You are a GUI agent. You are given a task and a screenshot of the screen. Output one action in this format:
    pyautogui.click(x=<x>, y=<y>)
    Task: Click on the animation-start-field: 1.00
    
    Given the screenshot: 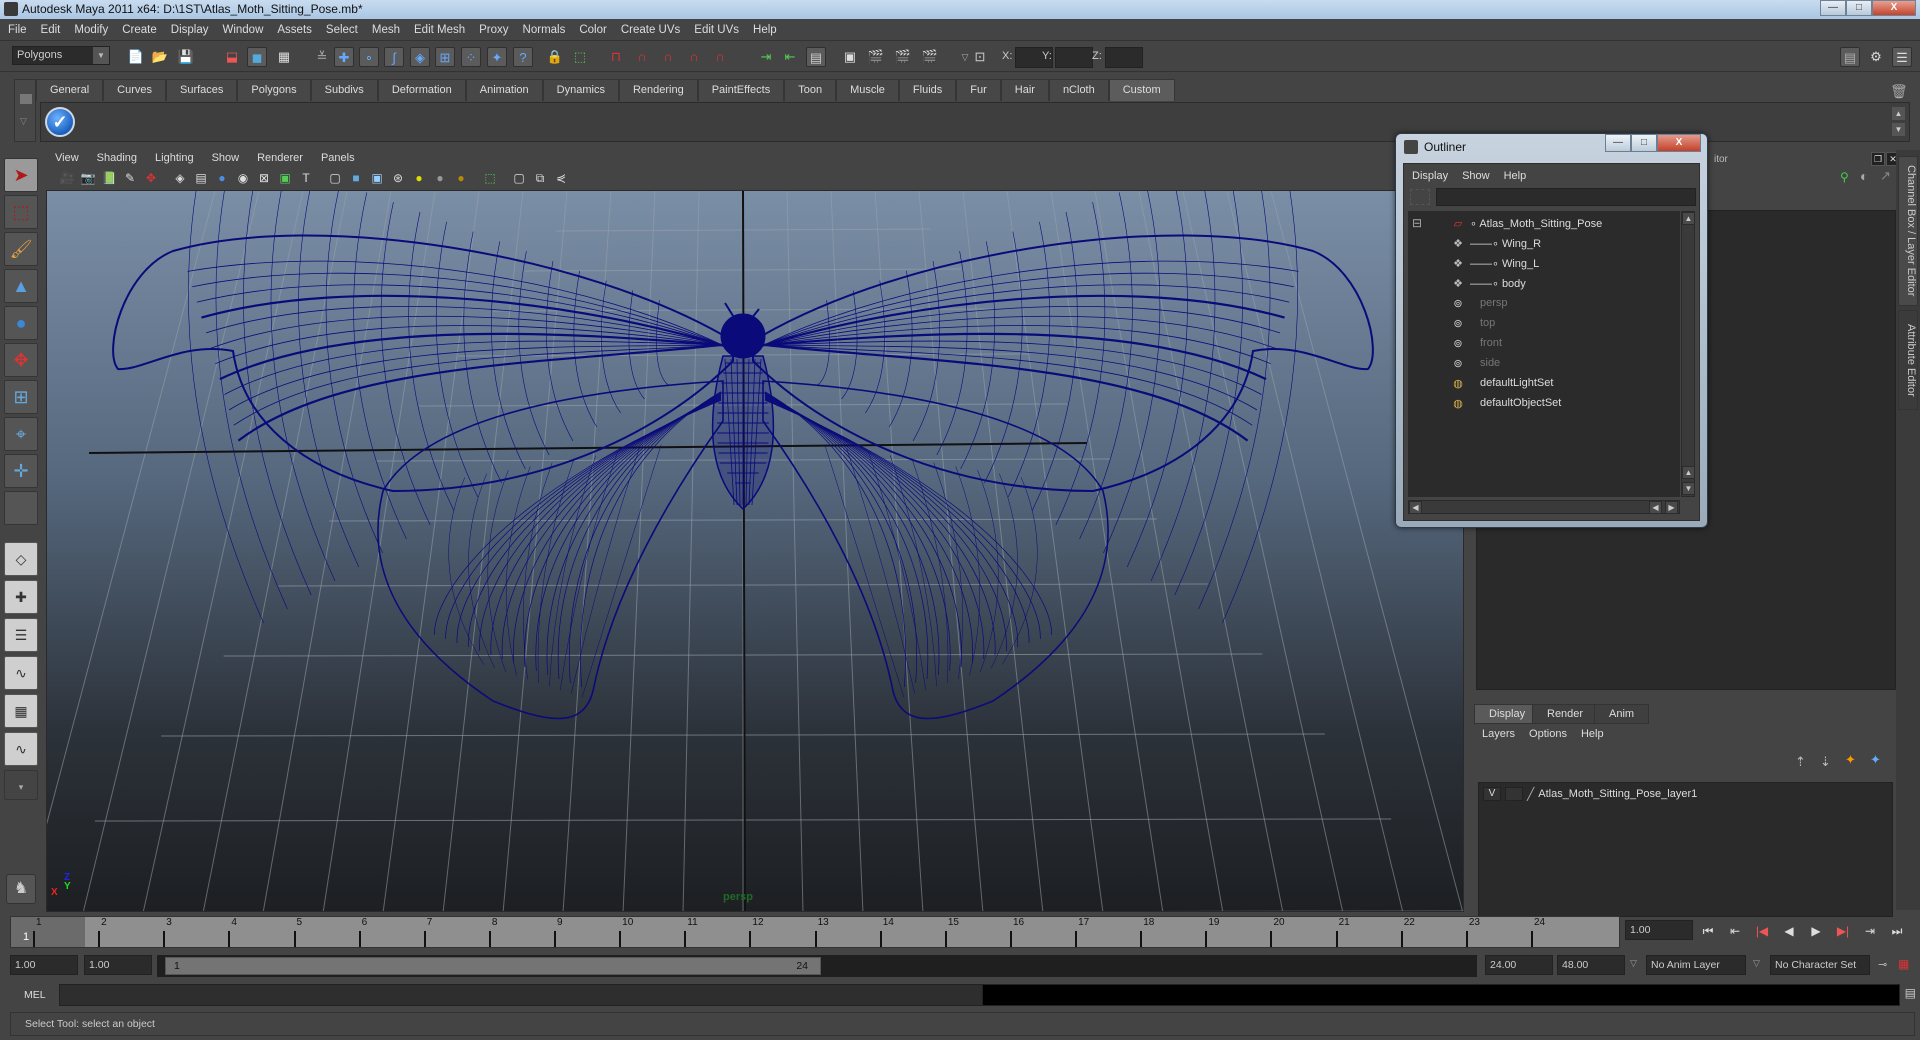 What is the action you would take?
    pyautogui.click(x=44, y=965)
    